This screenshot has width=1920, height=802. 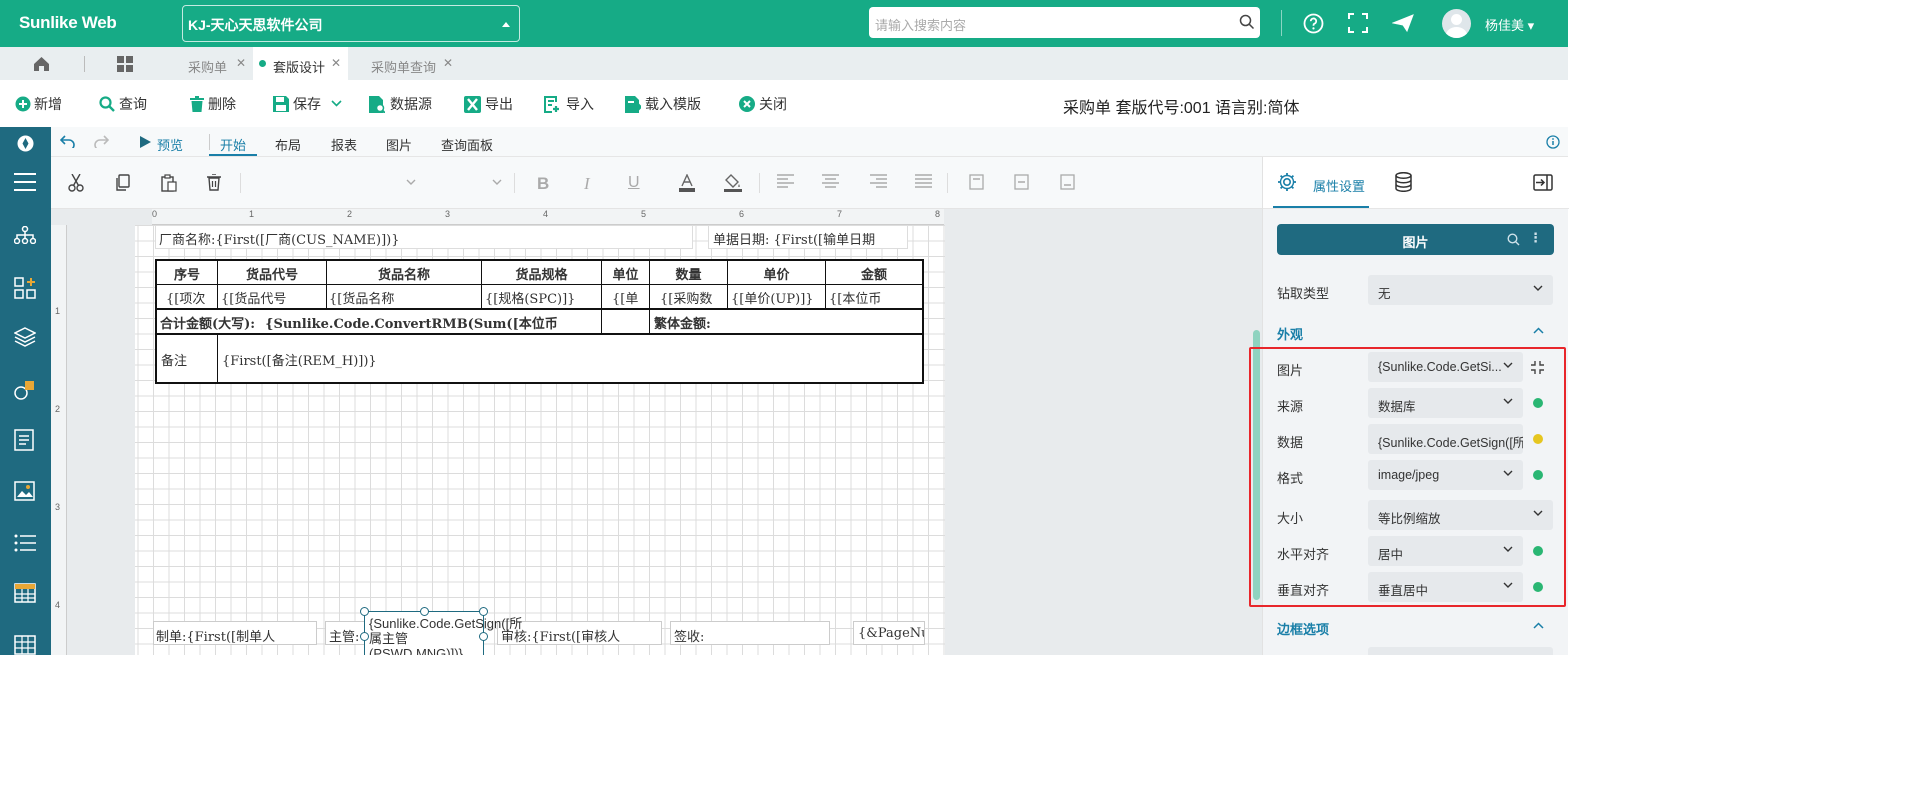 What do you see at coordinates (233, 144) in the screenshot?
I see `tab-start: 开始` at bounding box center [233, 144].